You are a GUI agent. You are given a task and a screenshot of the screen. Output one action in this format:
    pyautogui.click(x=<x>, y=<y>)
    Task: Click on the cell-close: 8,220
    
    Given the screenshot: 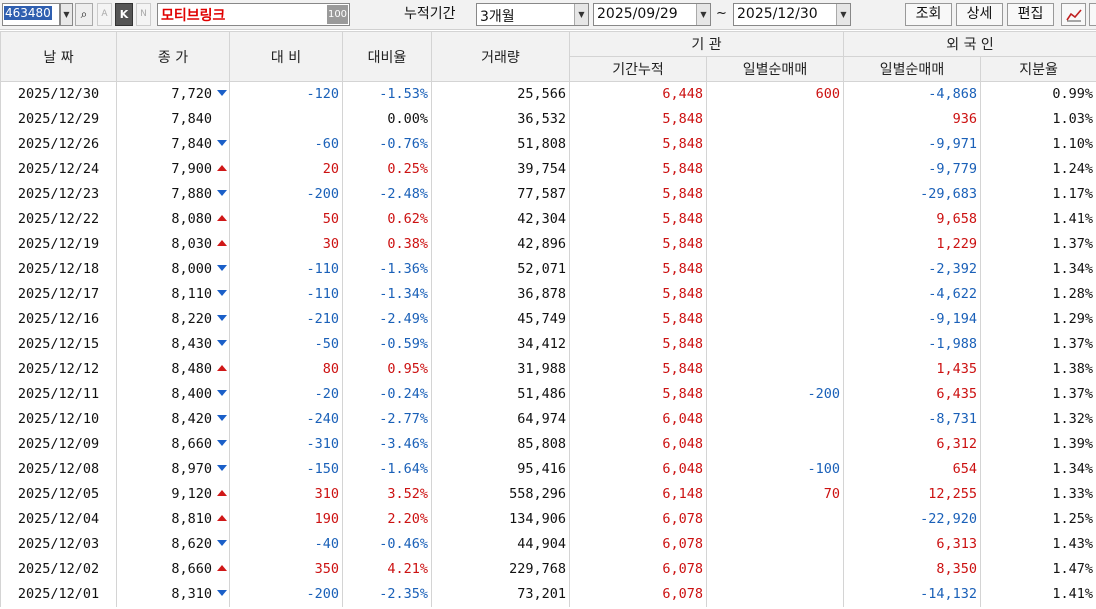 What is the action you would take?
    pyautogui.click(x=173, y=319)
    